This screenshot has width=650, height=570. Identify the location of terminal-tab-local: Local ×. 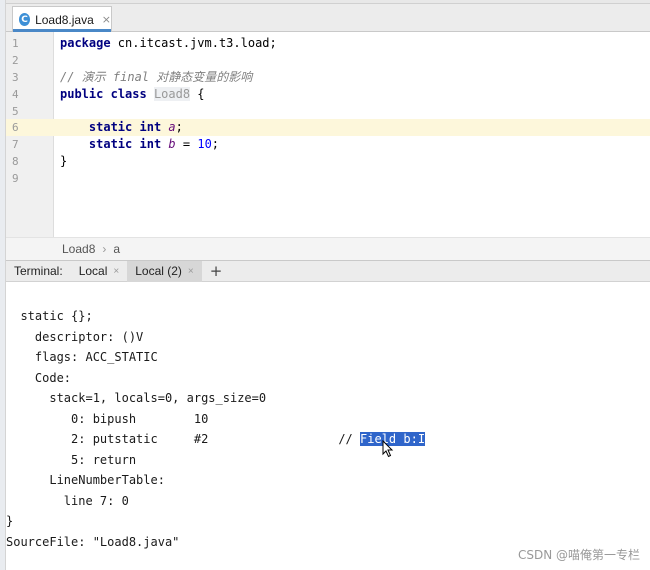
(99, 271).